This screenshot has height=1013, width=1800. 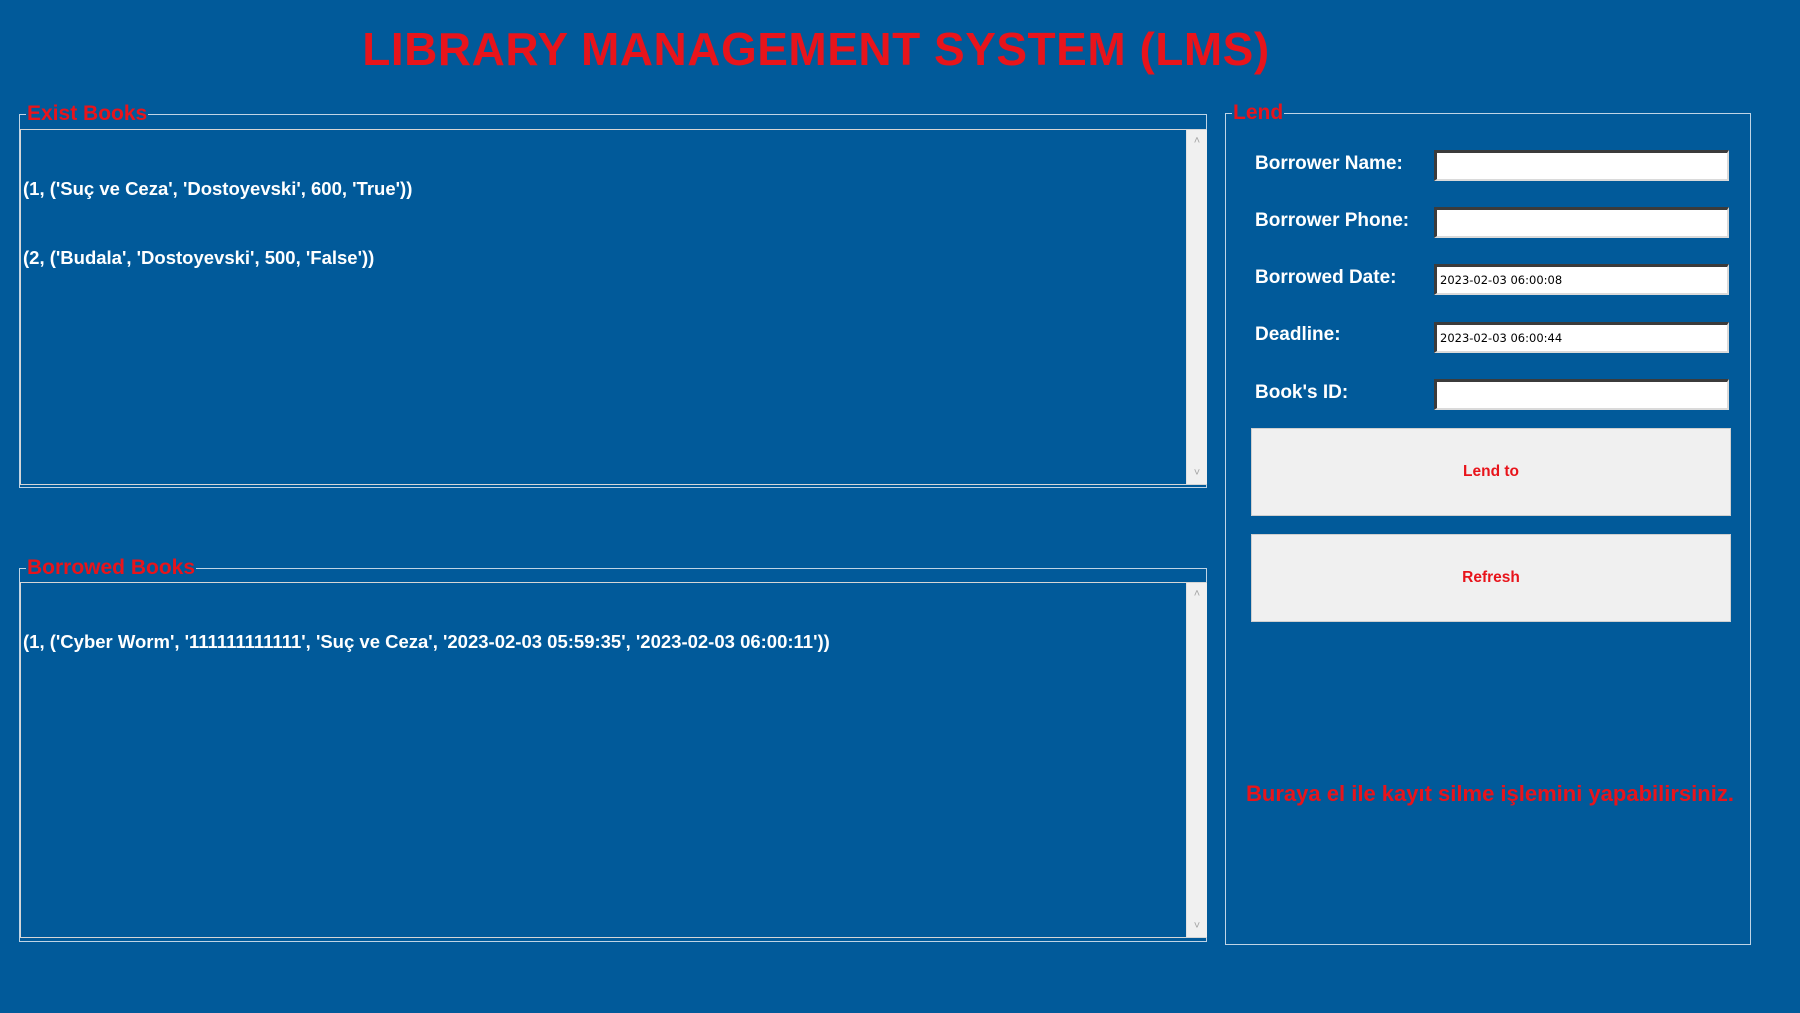 I want to click on lend-to-button: Lend to, so click(x=1491, y=472).